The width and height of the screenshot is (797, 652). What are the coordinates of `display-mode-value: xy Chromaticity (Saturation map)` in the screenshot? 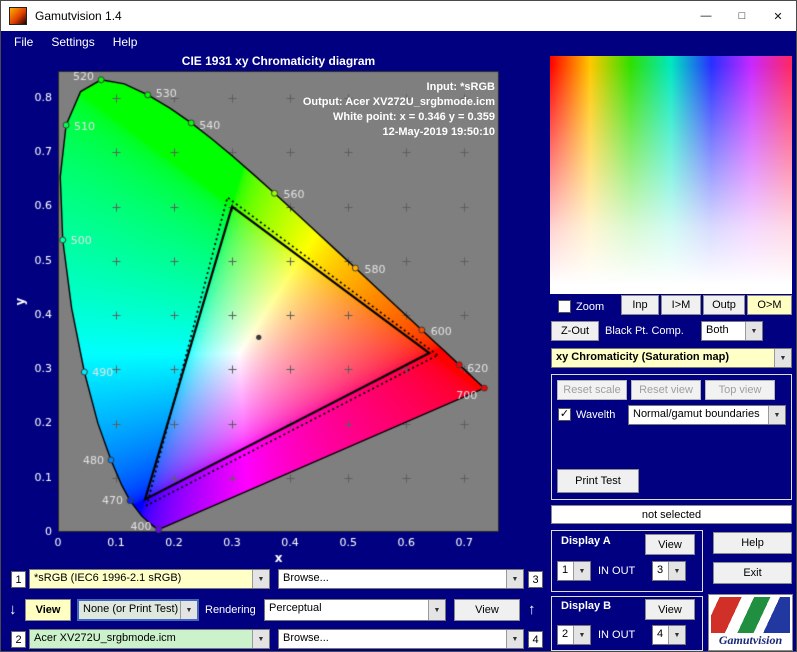 It's located at (642, 357).